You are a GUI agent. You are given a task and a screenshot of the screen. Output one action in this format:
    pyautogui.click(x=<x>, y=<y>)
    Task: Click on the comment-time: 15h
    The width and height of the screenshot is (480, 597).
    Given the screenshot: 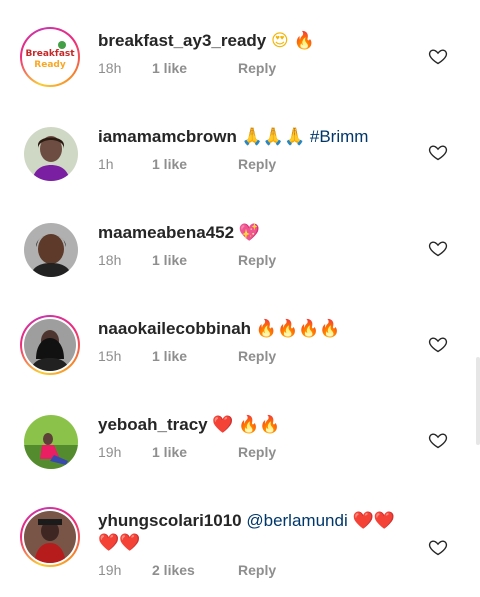 What is the action you would take?
    pyautogui.click(x=110, y=356)
    